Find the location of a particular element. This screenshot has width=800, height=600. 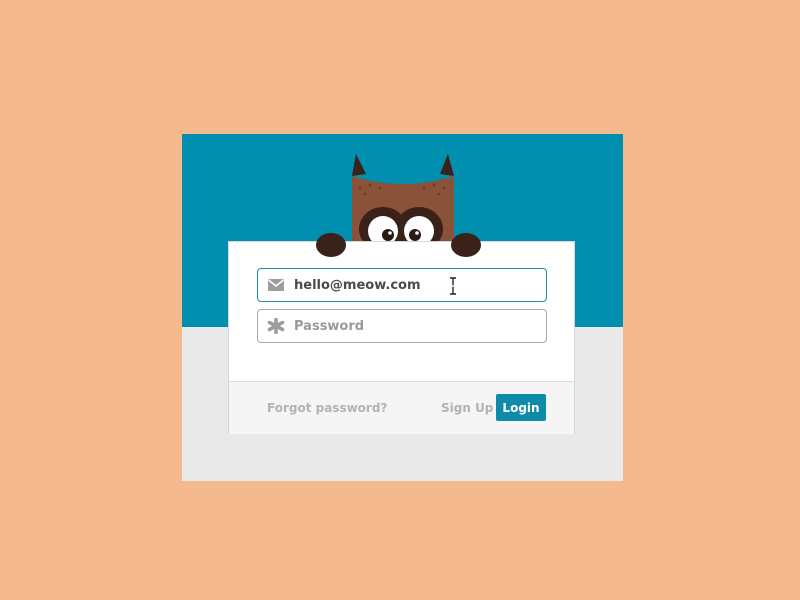

login-card: Forgot password? Sign Up Login is located at coordinates (401, 337).